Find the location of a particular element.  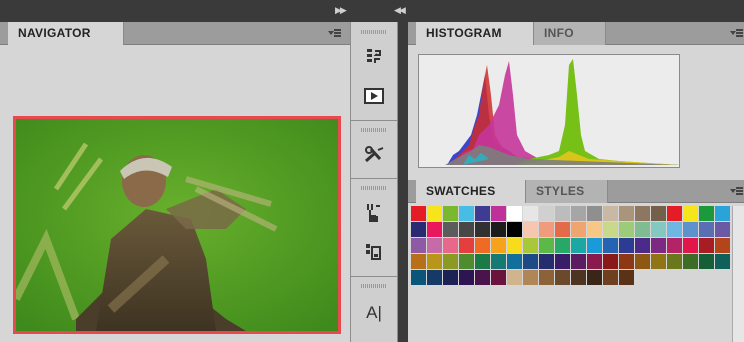

tab-info: INFO is located at coordinates (570, 33).